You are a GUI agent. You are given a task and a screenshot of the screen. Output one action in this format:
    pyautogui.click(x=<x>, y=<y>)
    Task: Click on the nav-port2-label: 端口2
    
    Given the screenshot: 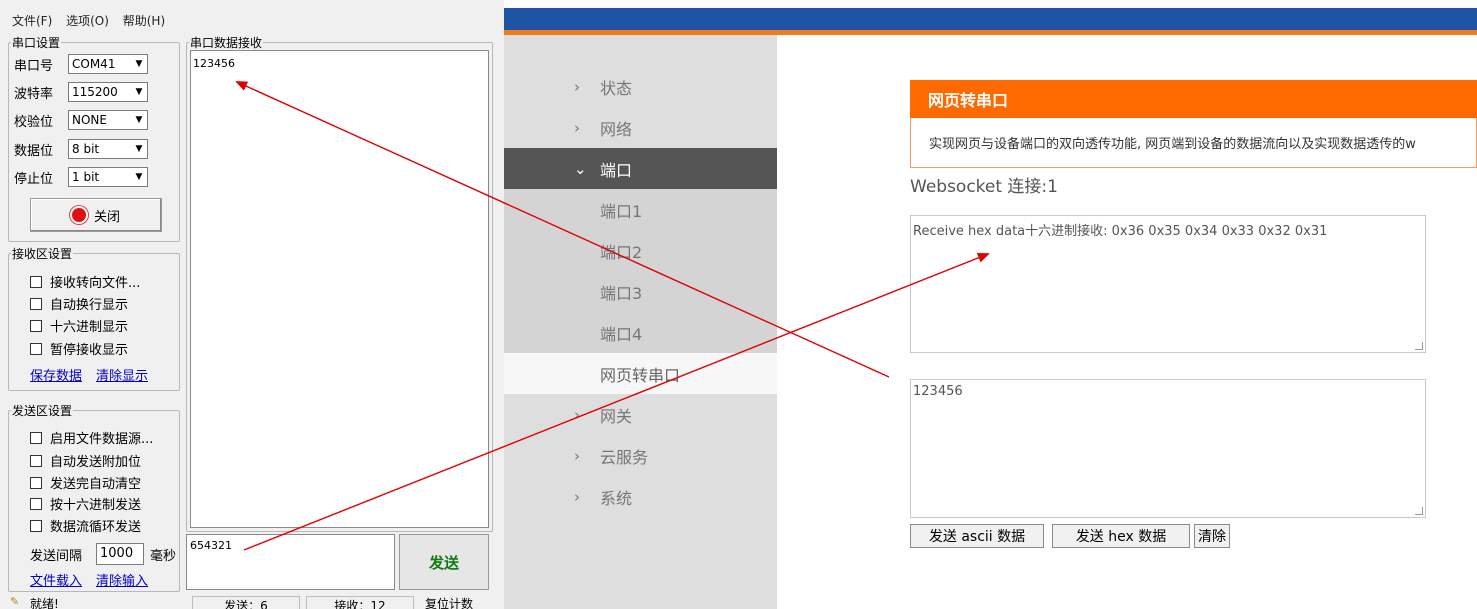 What is the action you would take?
    pyautogui.click(x=621, y=252)
    